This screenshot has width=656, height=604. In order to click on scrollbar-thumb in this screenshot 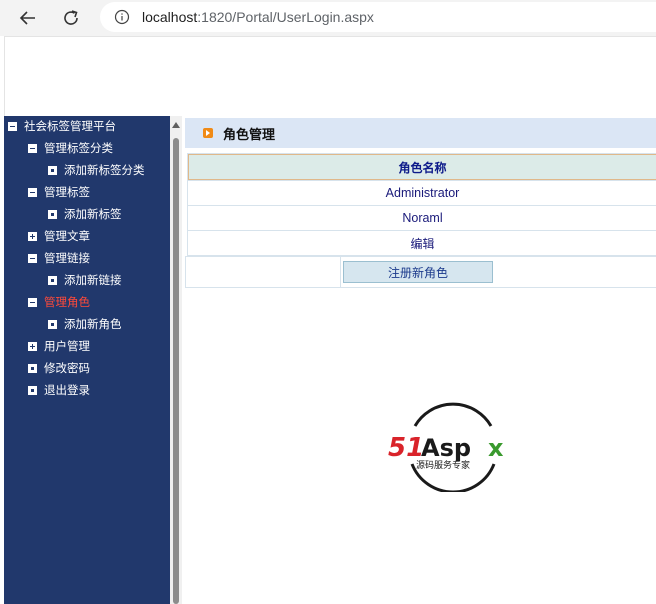, I will do `click(176, 371)`.